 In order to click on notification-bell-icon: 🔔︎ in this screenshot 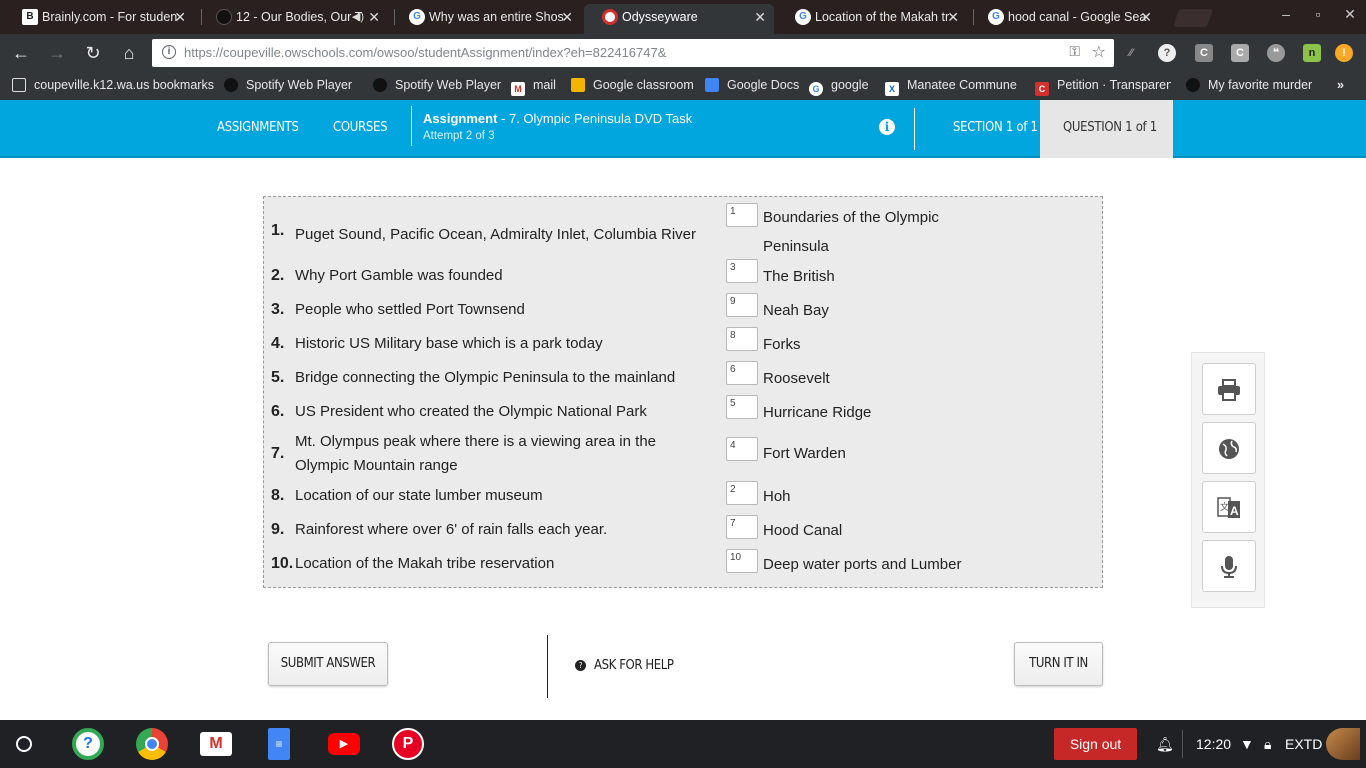, I will do `click(1165, 744)`.